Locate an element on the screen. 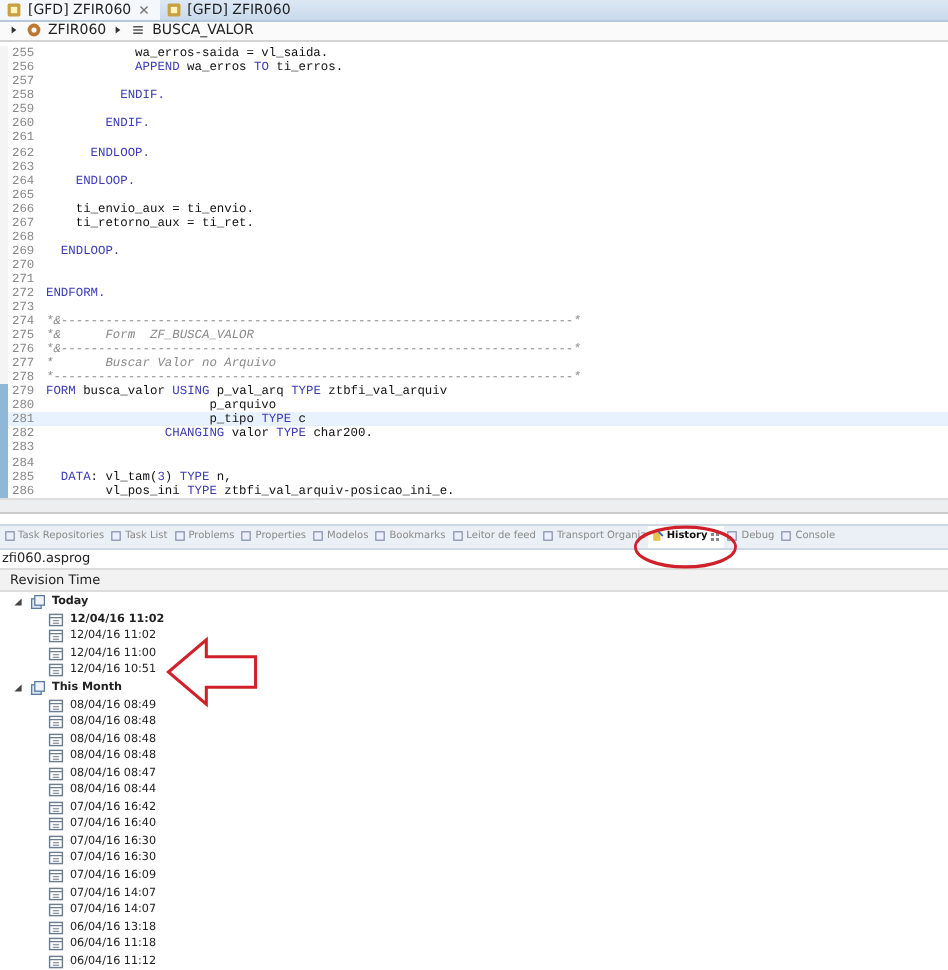 The image size is (948, 970). horizontal-scrollbar is located at coordinates (474, 504).